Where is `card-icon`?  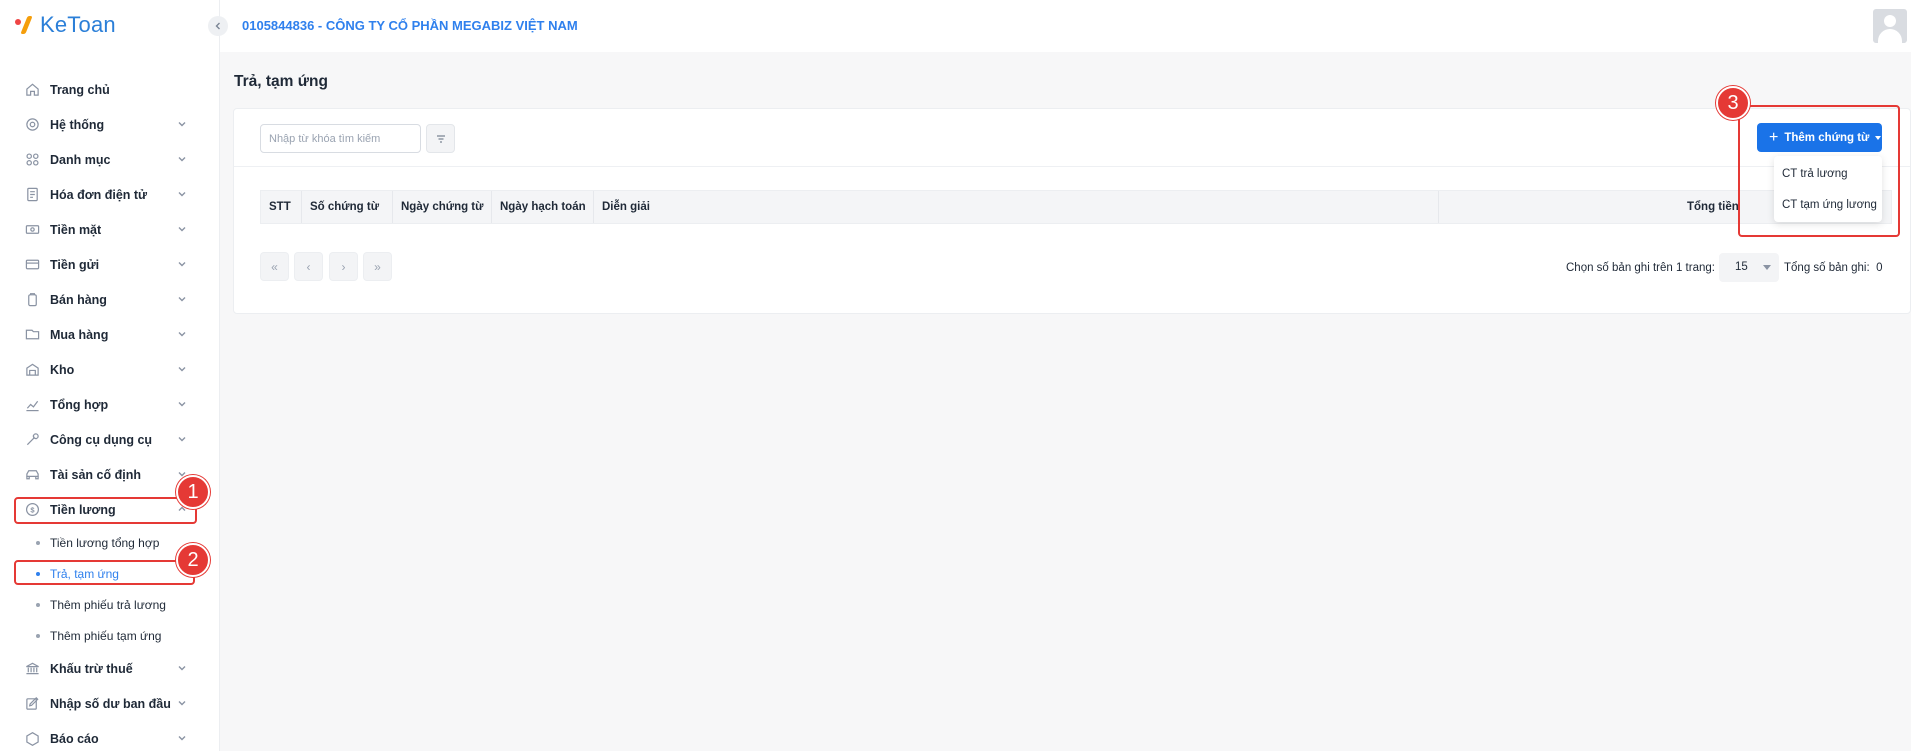 card-icon is located at coordinates (32, 265).